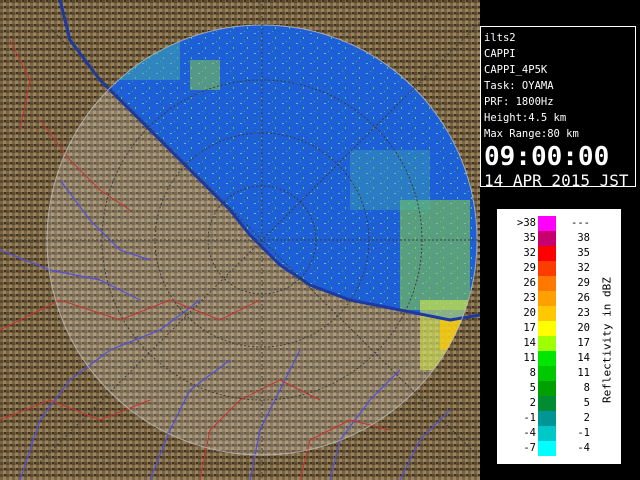 The width and height of the screenshot is (640, 480). Describe the element at coordinates (607, 340) in the screenshot. I see `legend-unit-label: Reflectivity in dBZ` at that location.